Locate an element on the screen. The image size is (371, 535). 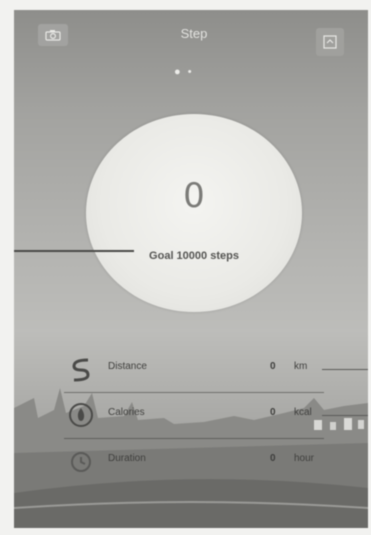
distance-value: 0 is located at coordinates (273, 366).